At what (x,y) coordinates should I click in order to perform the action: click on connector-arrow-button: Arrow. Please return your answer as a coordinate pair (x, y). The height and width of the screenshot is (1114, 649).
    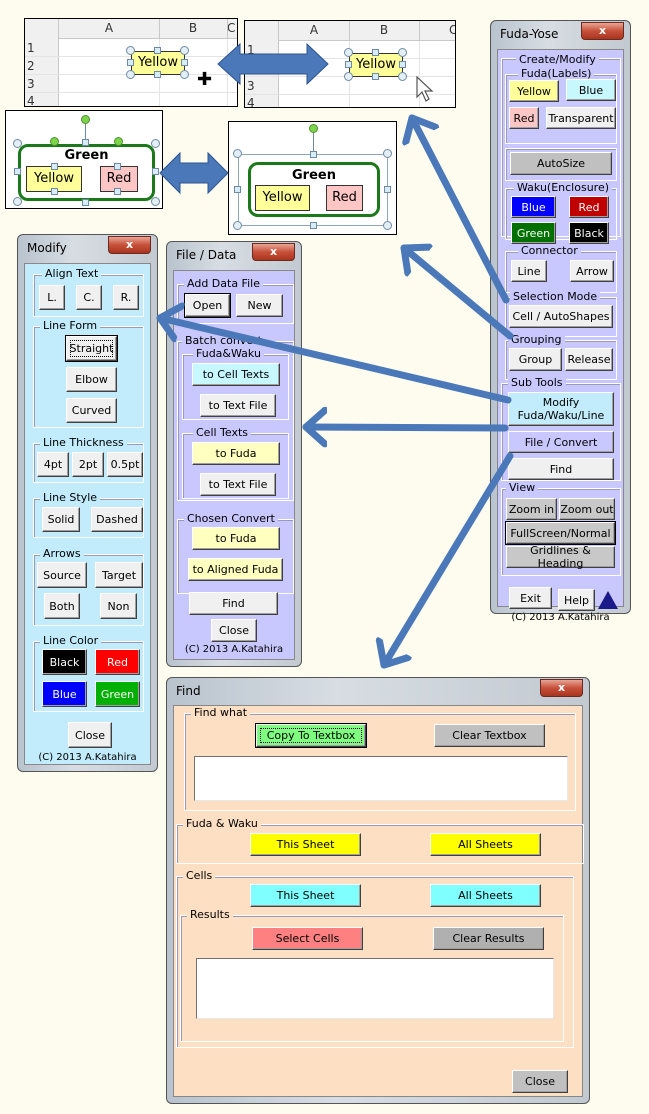
    Looking at the image, I should click on (592, 271).